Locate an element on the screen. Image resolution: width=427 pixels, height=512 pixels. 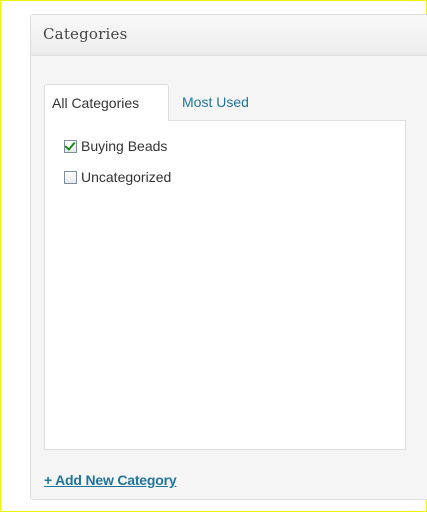
tab-all-categories: All Categories is located at coordinates (106, 102).